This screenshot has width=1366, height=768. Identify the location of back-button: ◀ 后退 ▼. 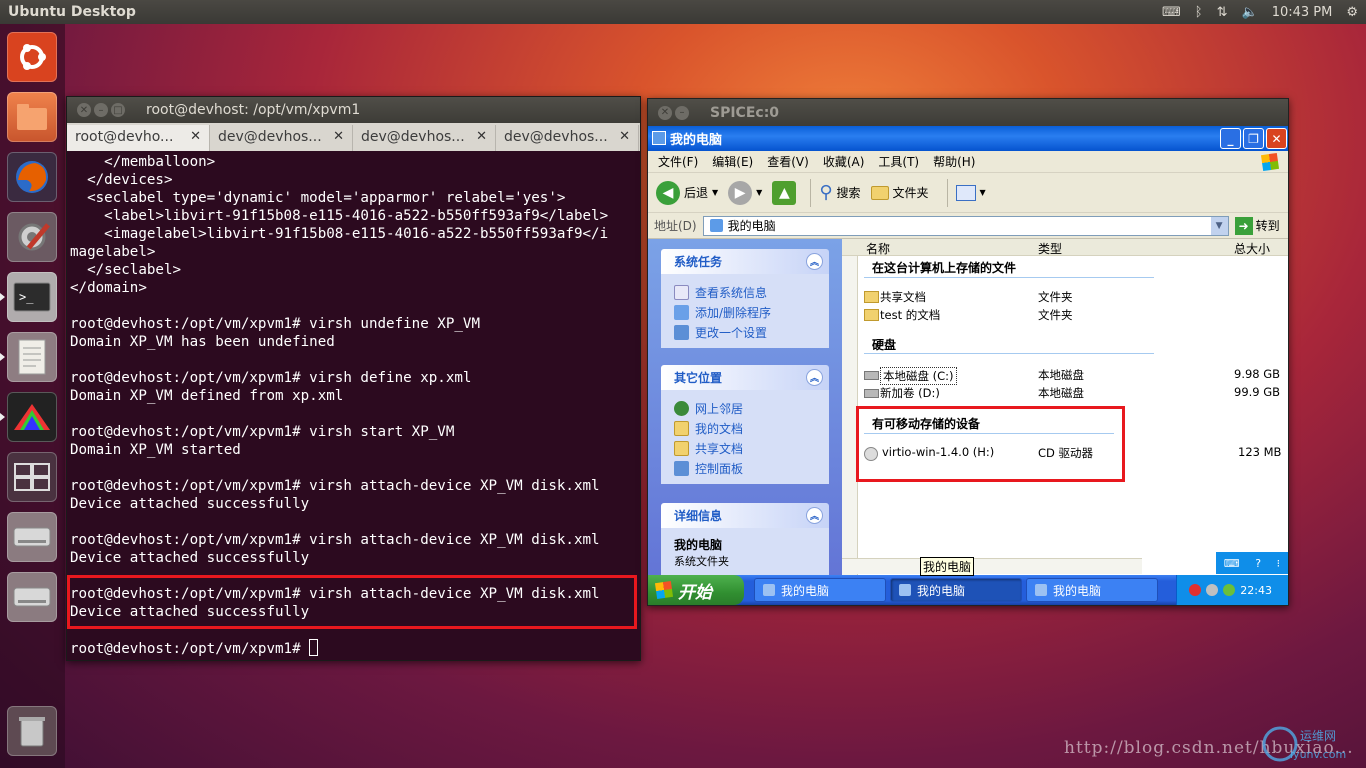
(687, 192).